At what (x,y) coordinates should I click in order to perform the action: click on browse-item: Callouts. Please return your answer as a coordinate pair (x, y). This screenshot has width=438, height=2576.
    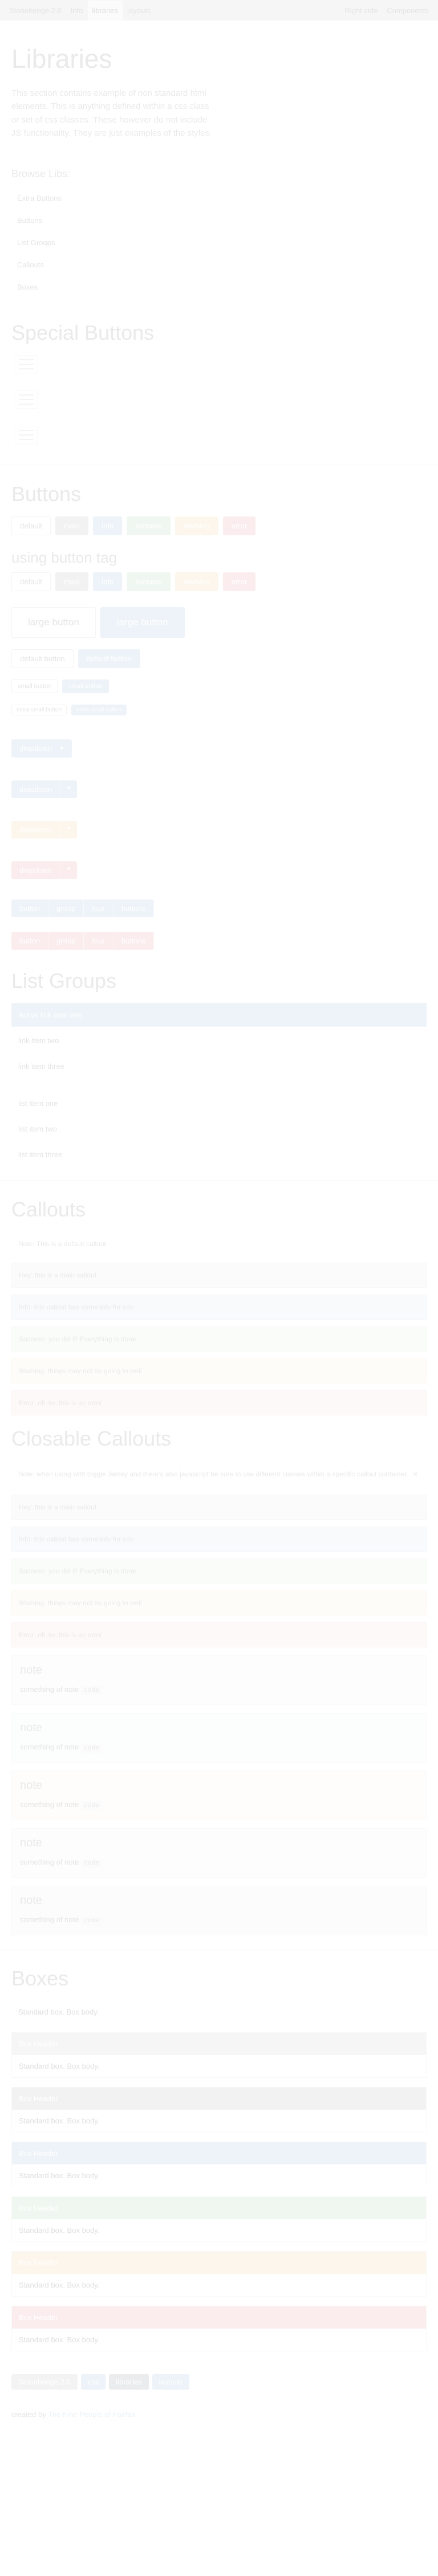
    Looking at the image, I should click on (219, 265).